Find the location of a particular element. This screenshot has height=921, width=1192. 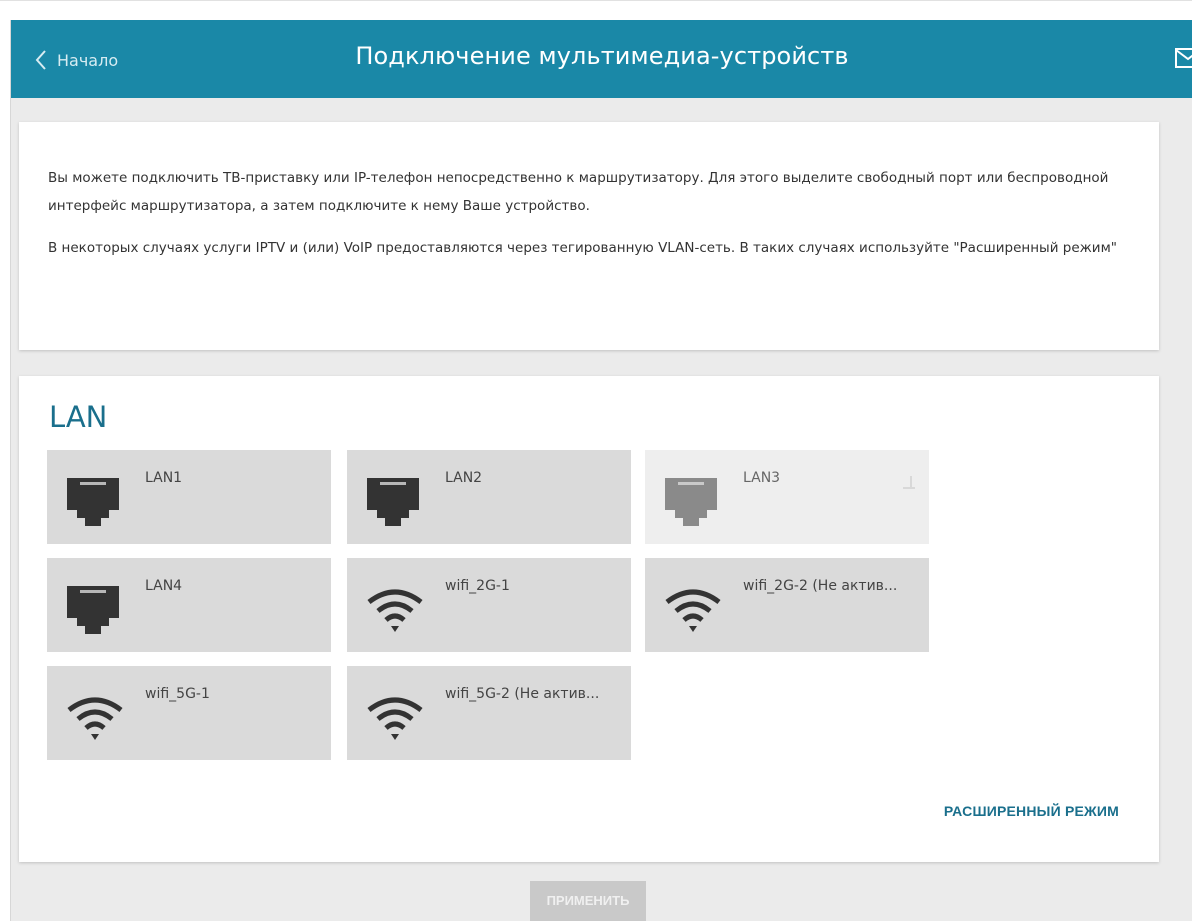

port-label: LAN4 is located at coordinates (164, 586).